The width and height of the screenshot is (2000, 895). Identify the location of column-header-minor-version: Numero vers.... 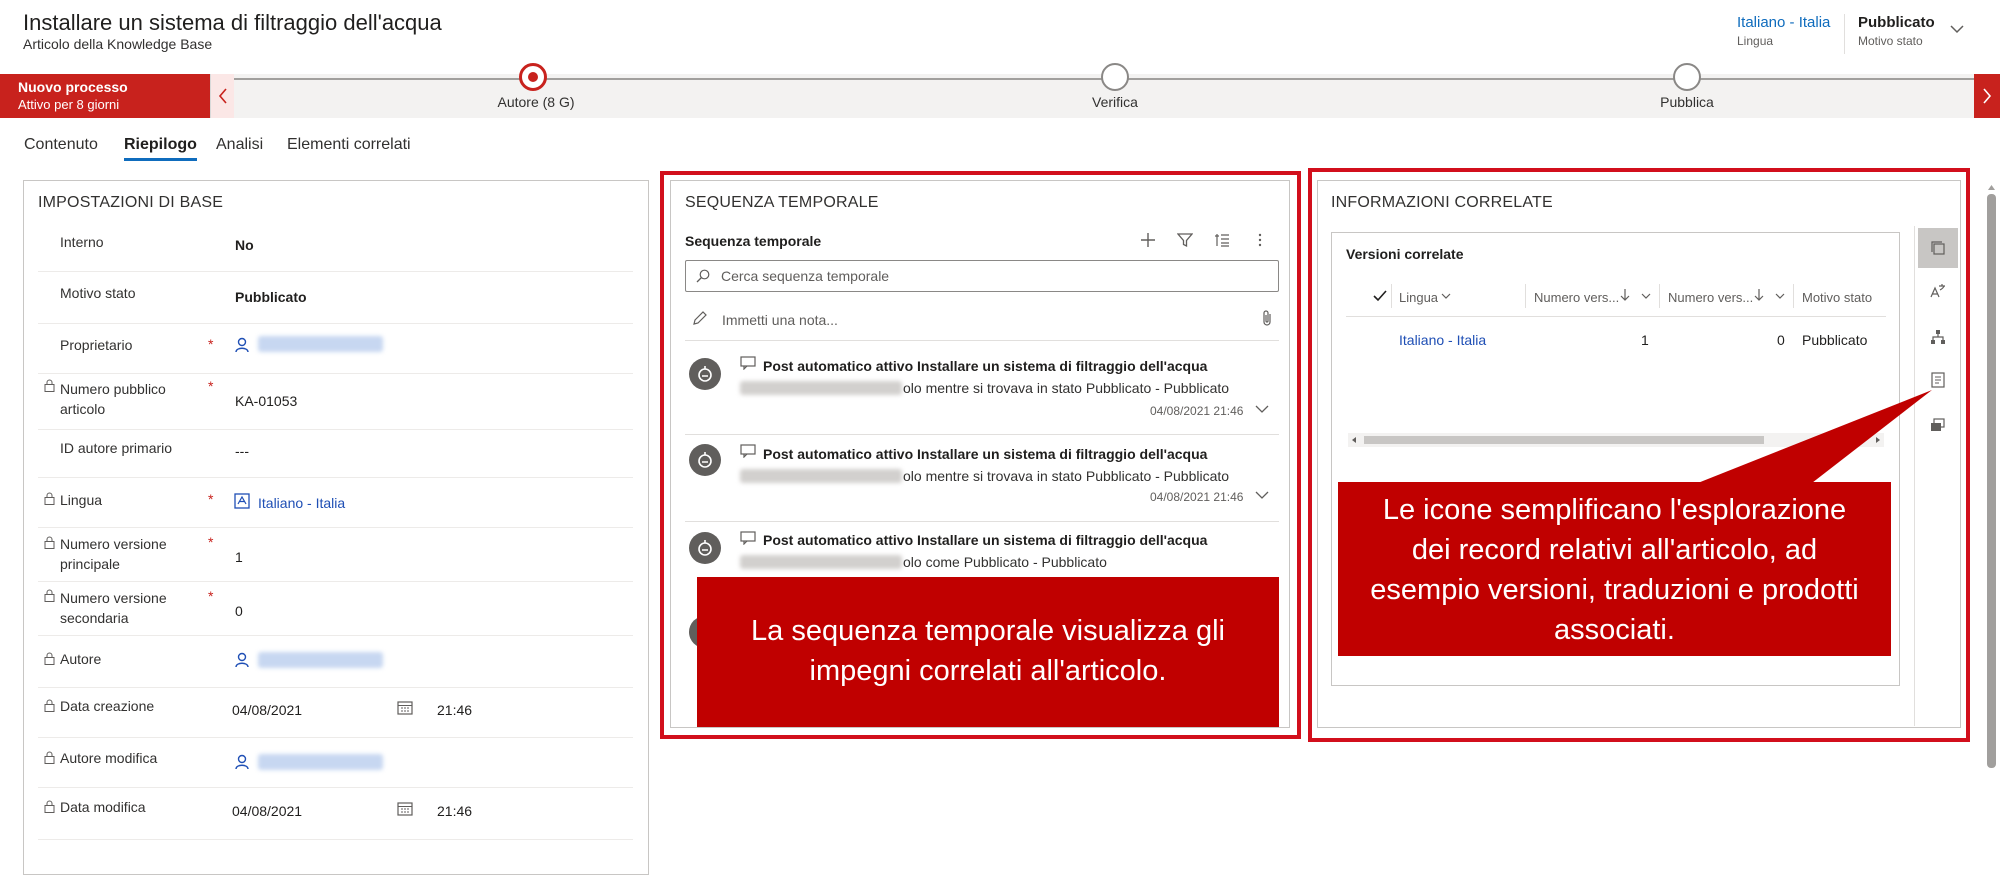
(1710, 297).